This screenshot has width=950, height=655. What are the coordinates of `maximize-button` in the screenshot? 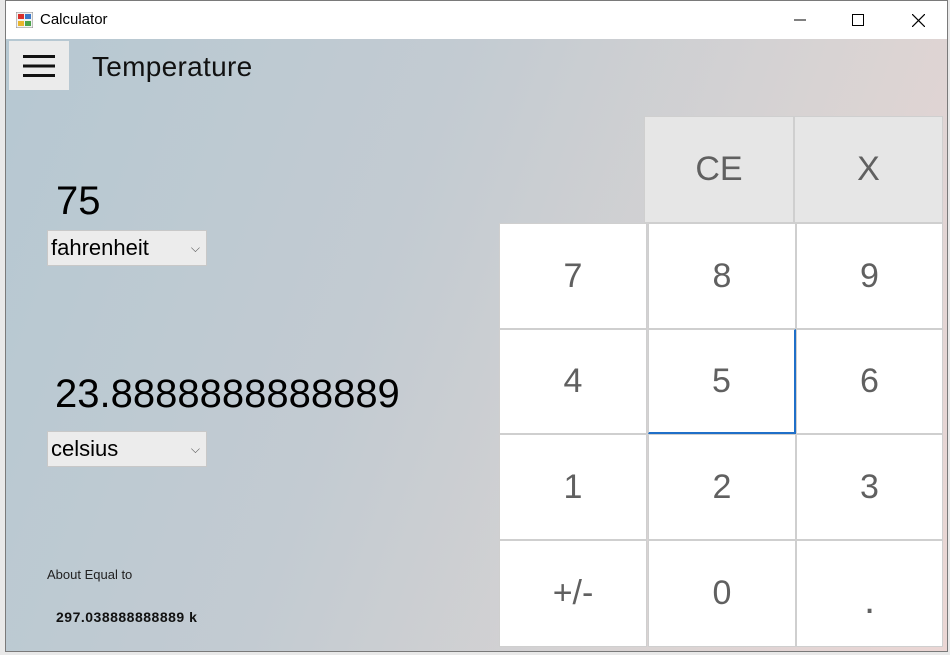 It's located at (858, 20).